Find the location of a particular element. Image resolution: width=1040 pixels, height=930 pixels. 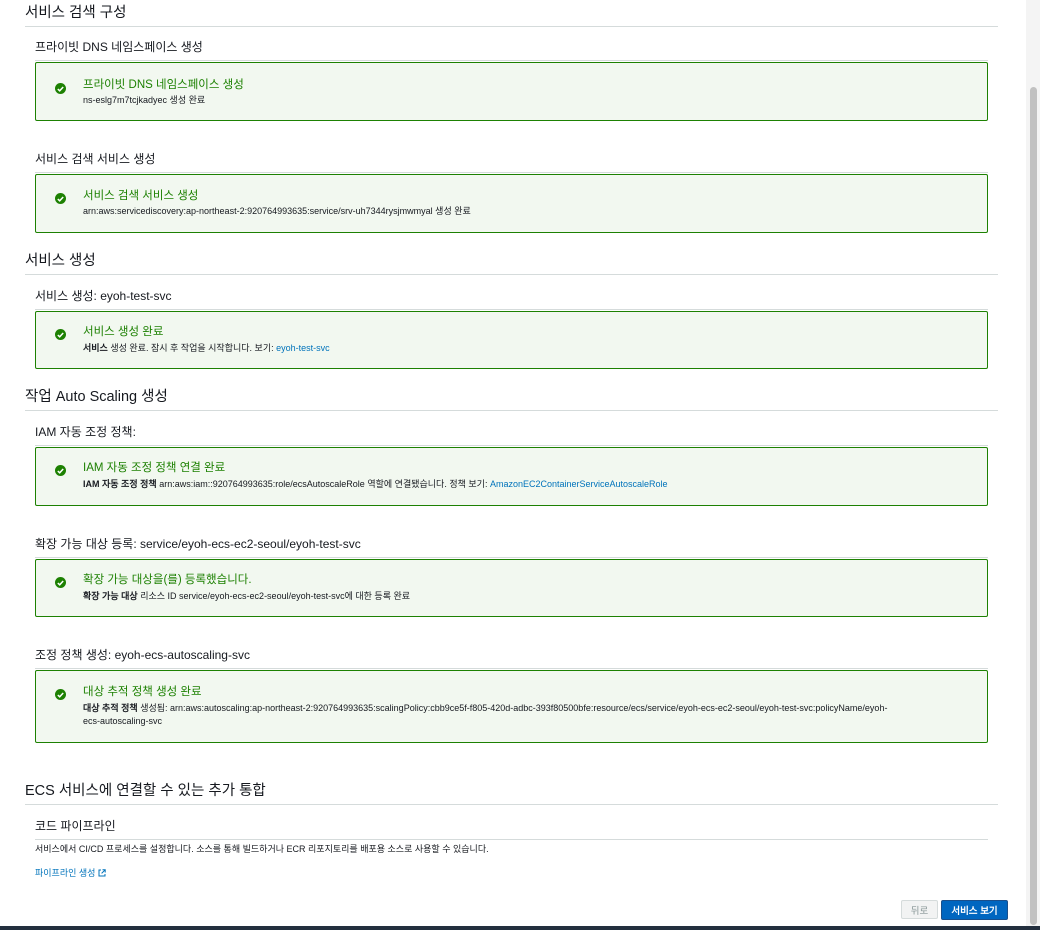

card-description: ns-eslg7m7tcjkadyec 생성 완료 is located at coordinates (144, 100).